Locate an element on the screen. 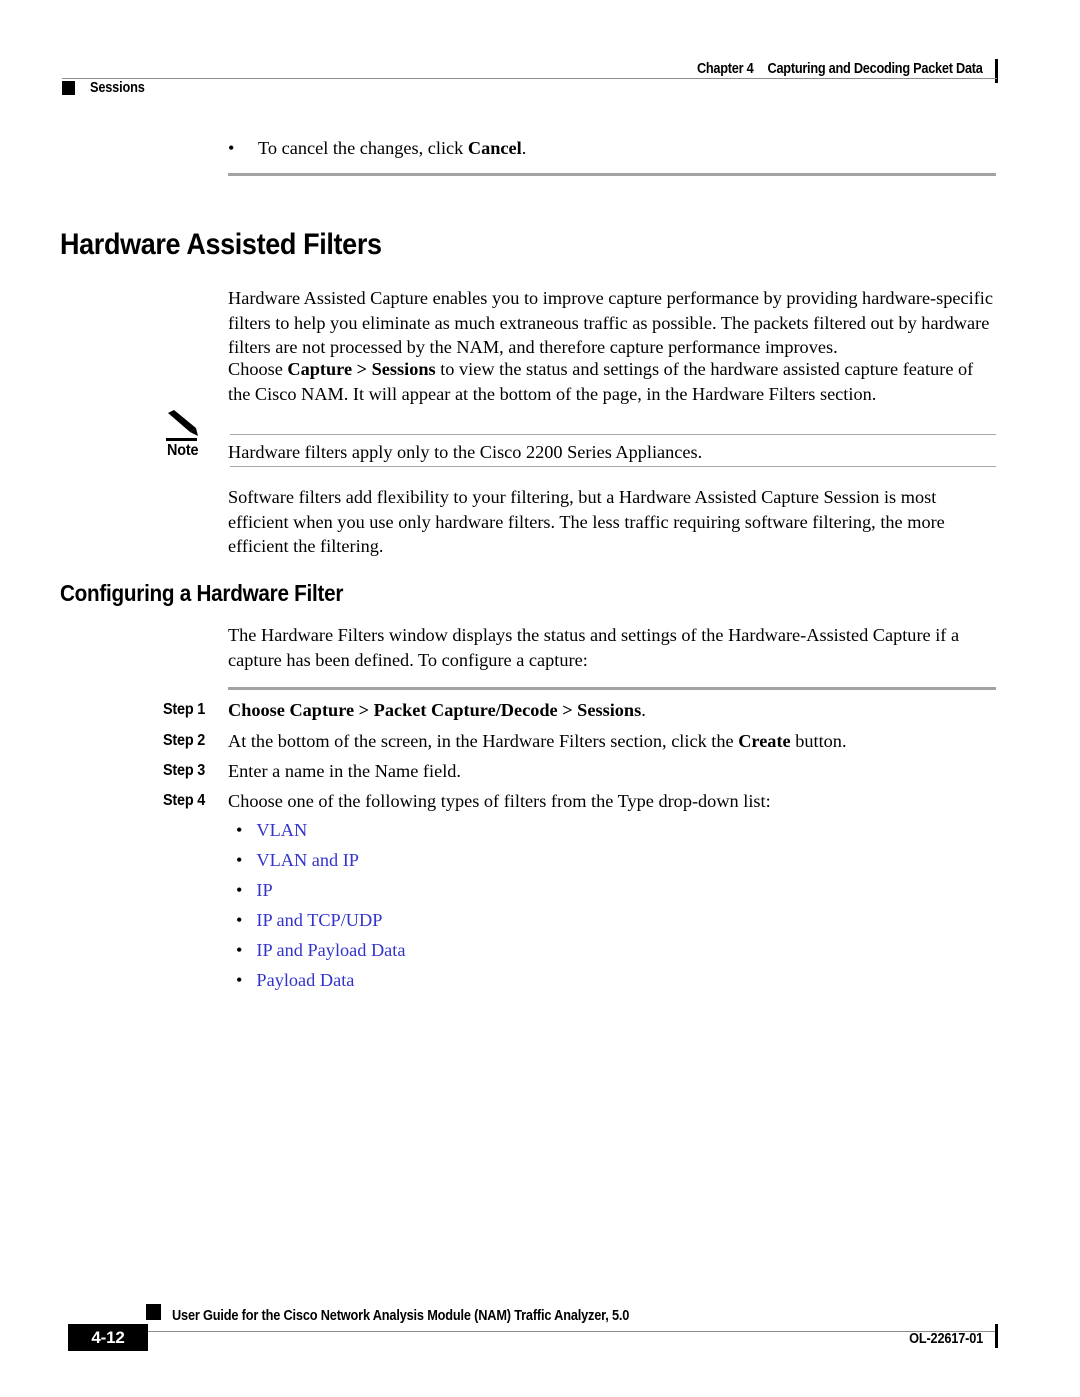 The image size is (1080, 1397). intro-separator-rule is located at coordinates (612, 174).